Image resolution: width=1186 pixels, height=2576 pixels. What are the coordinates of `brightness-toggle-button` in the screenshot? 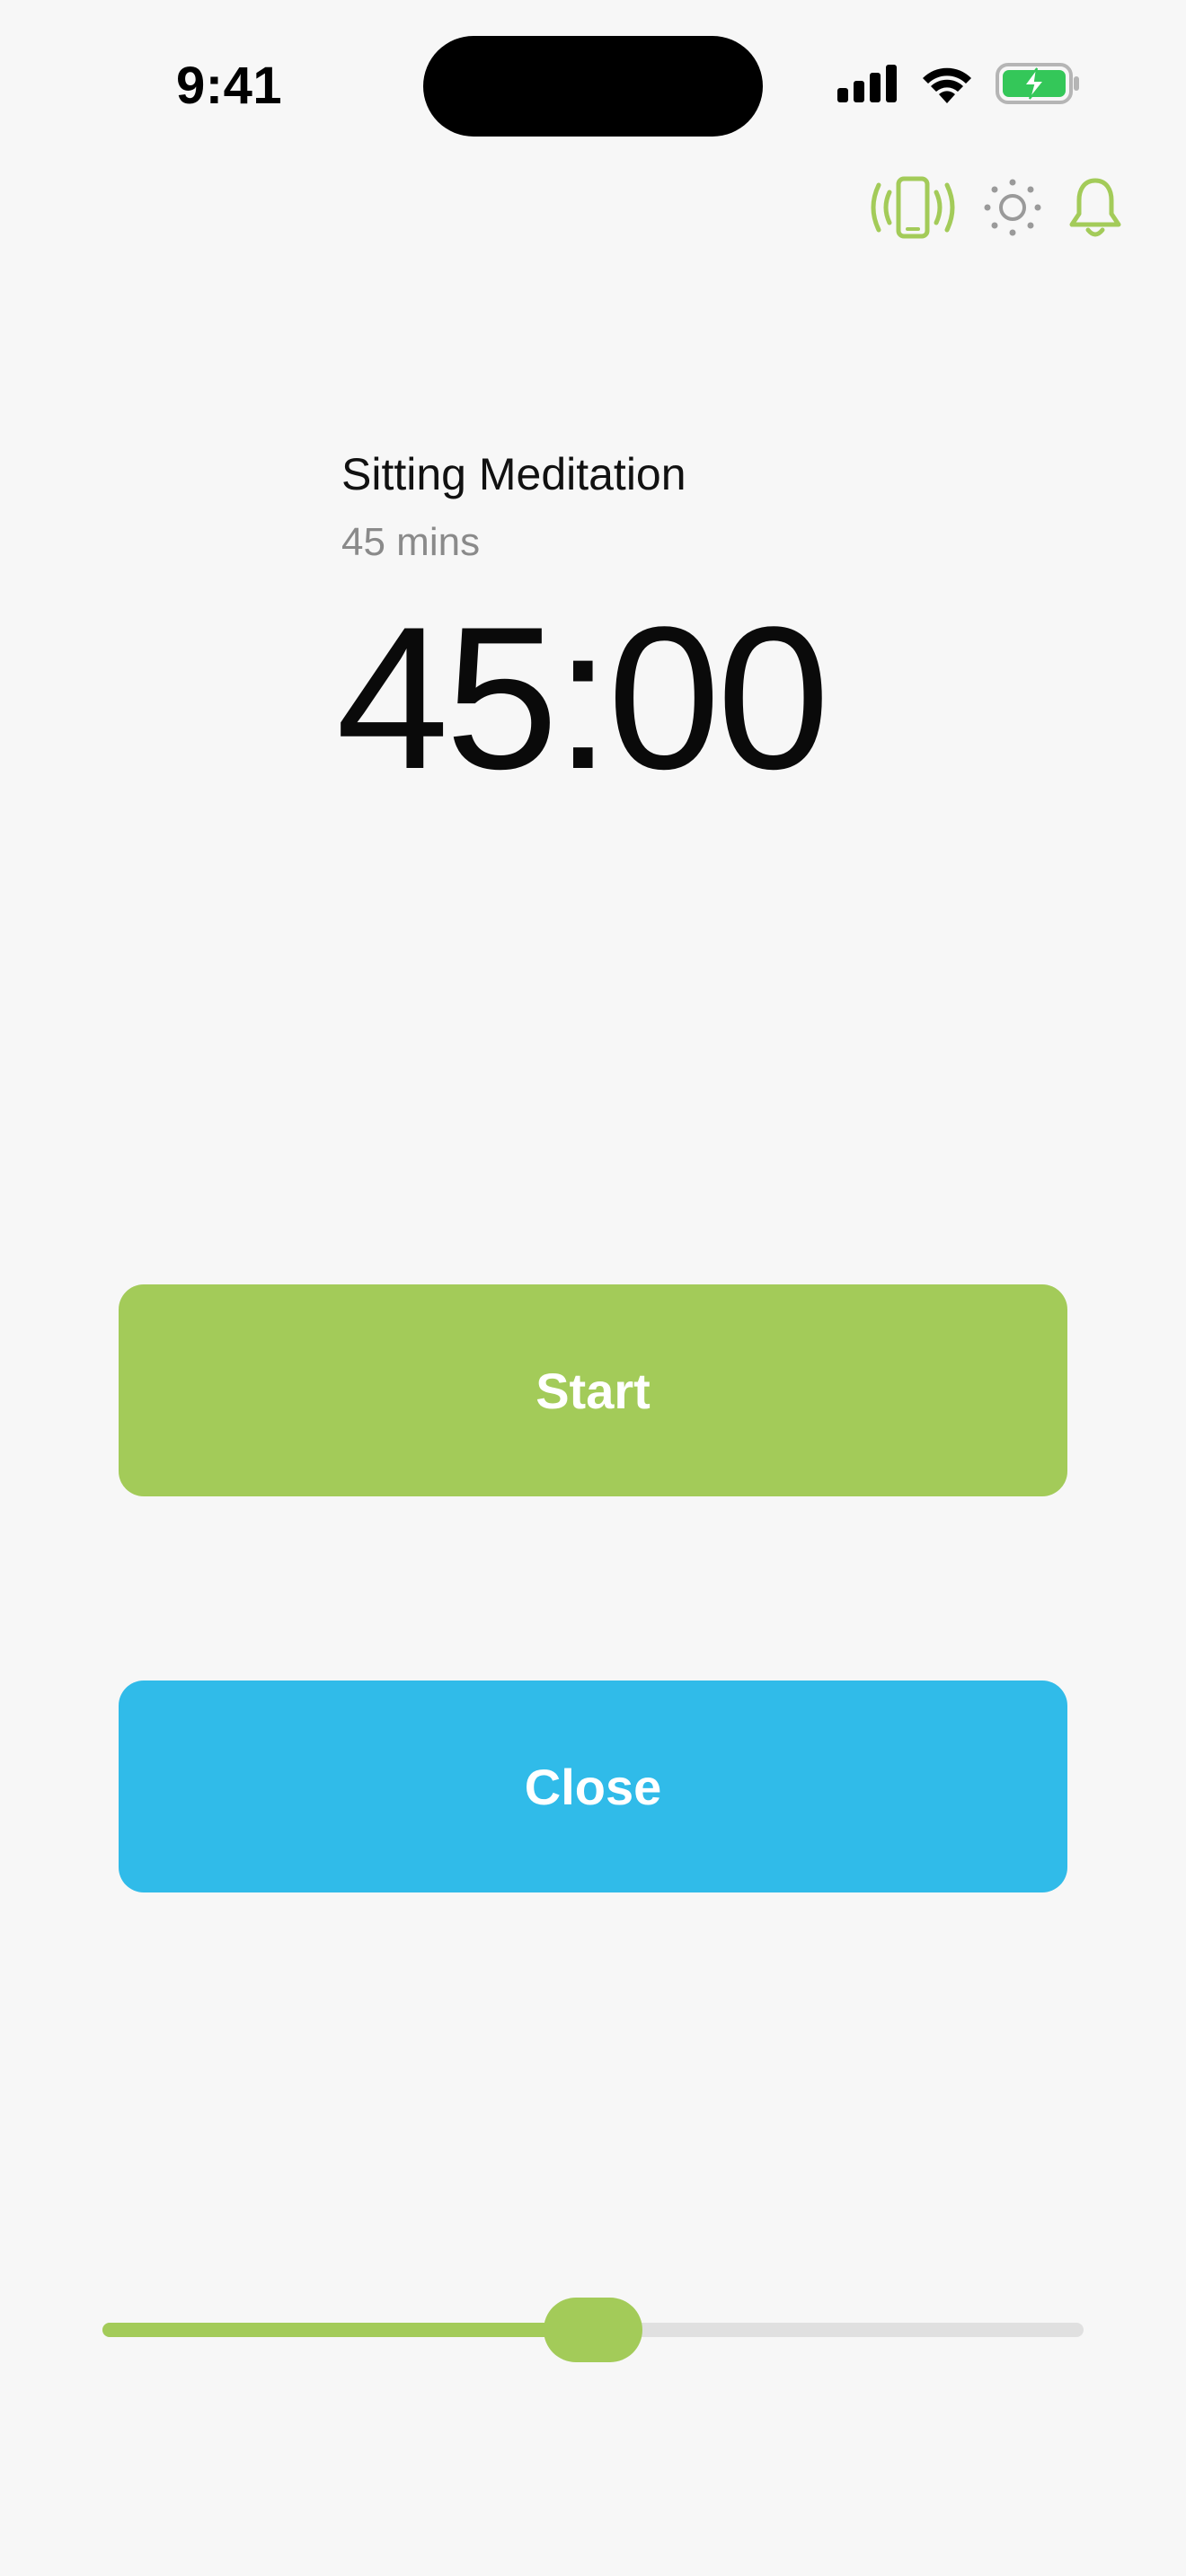 It's located at (1013, 210).